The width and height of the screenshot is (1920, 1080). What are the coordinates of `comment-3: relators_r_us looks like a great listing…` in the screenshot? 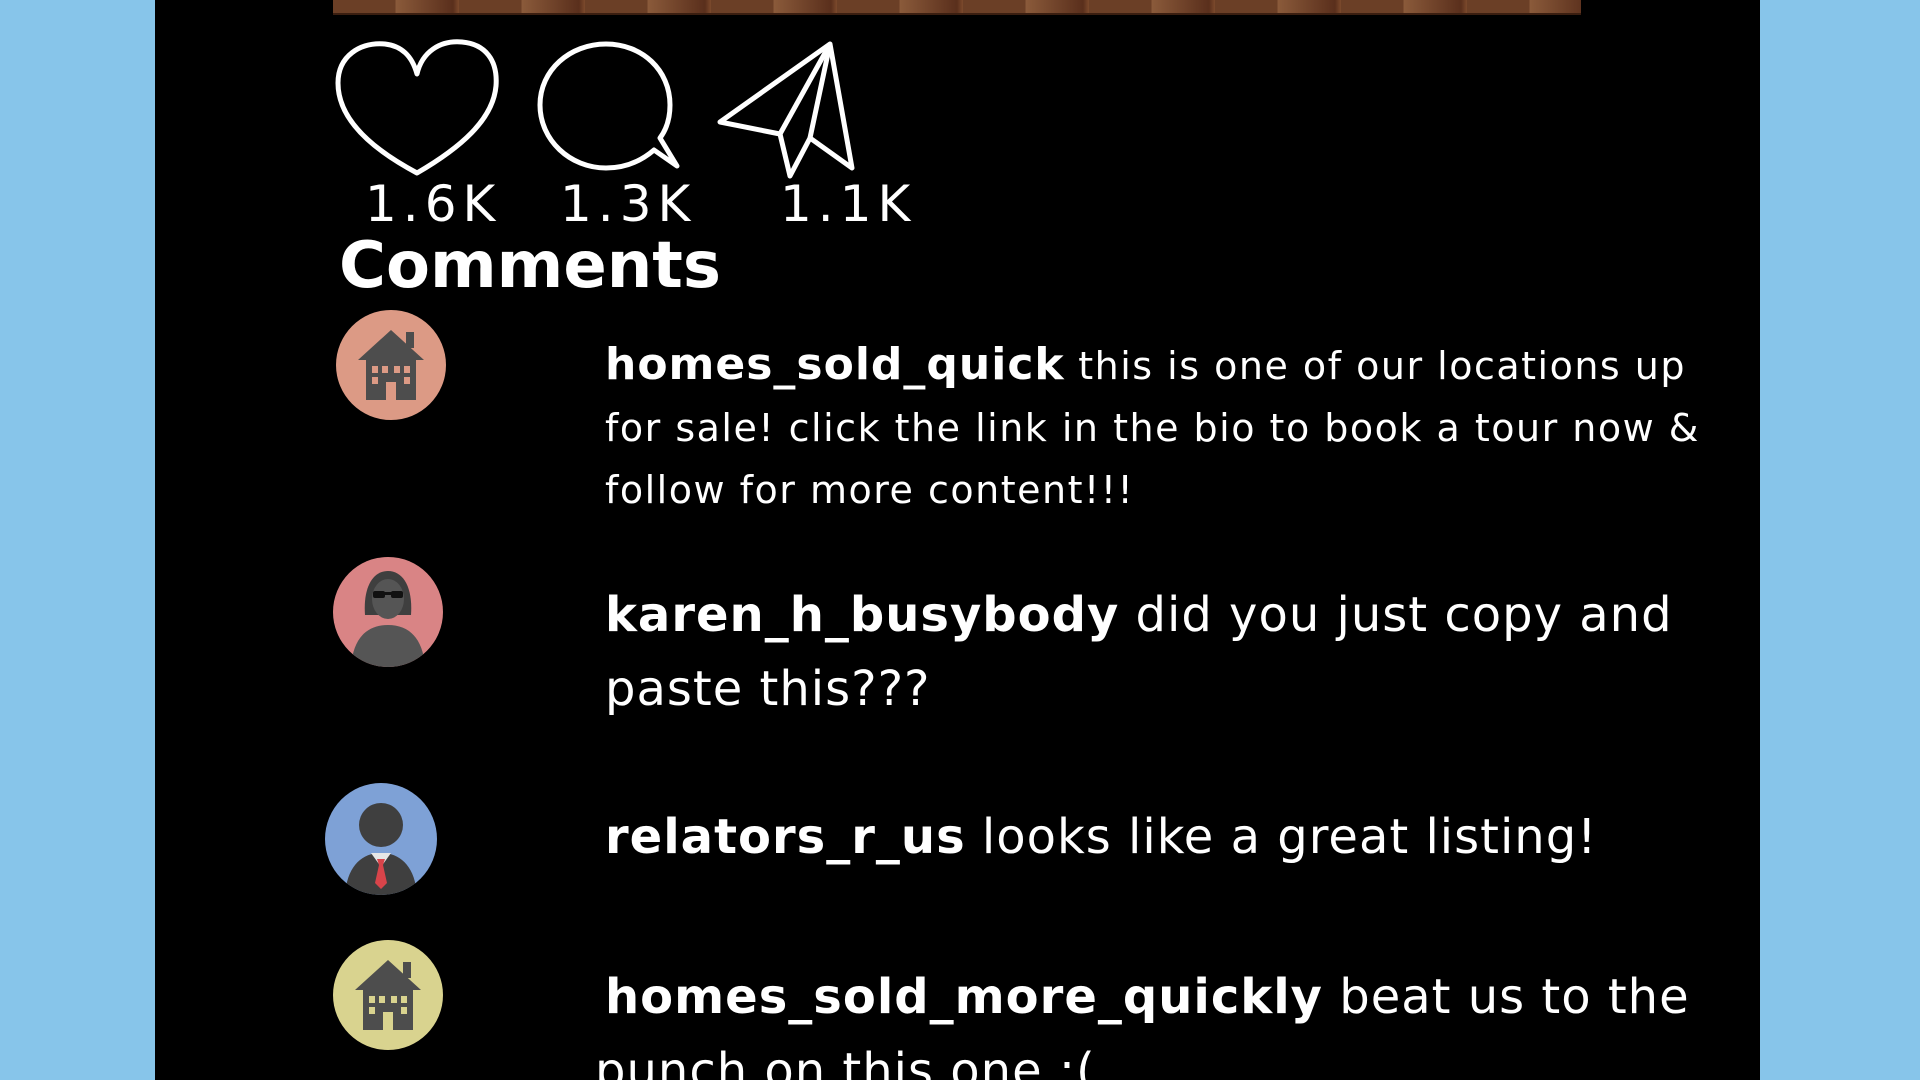 It's located at (1180, 837).